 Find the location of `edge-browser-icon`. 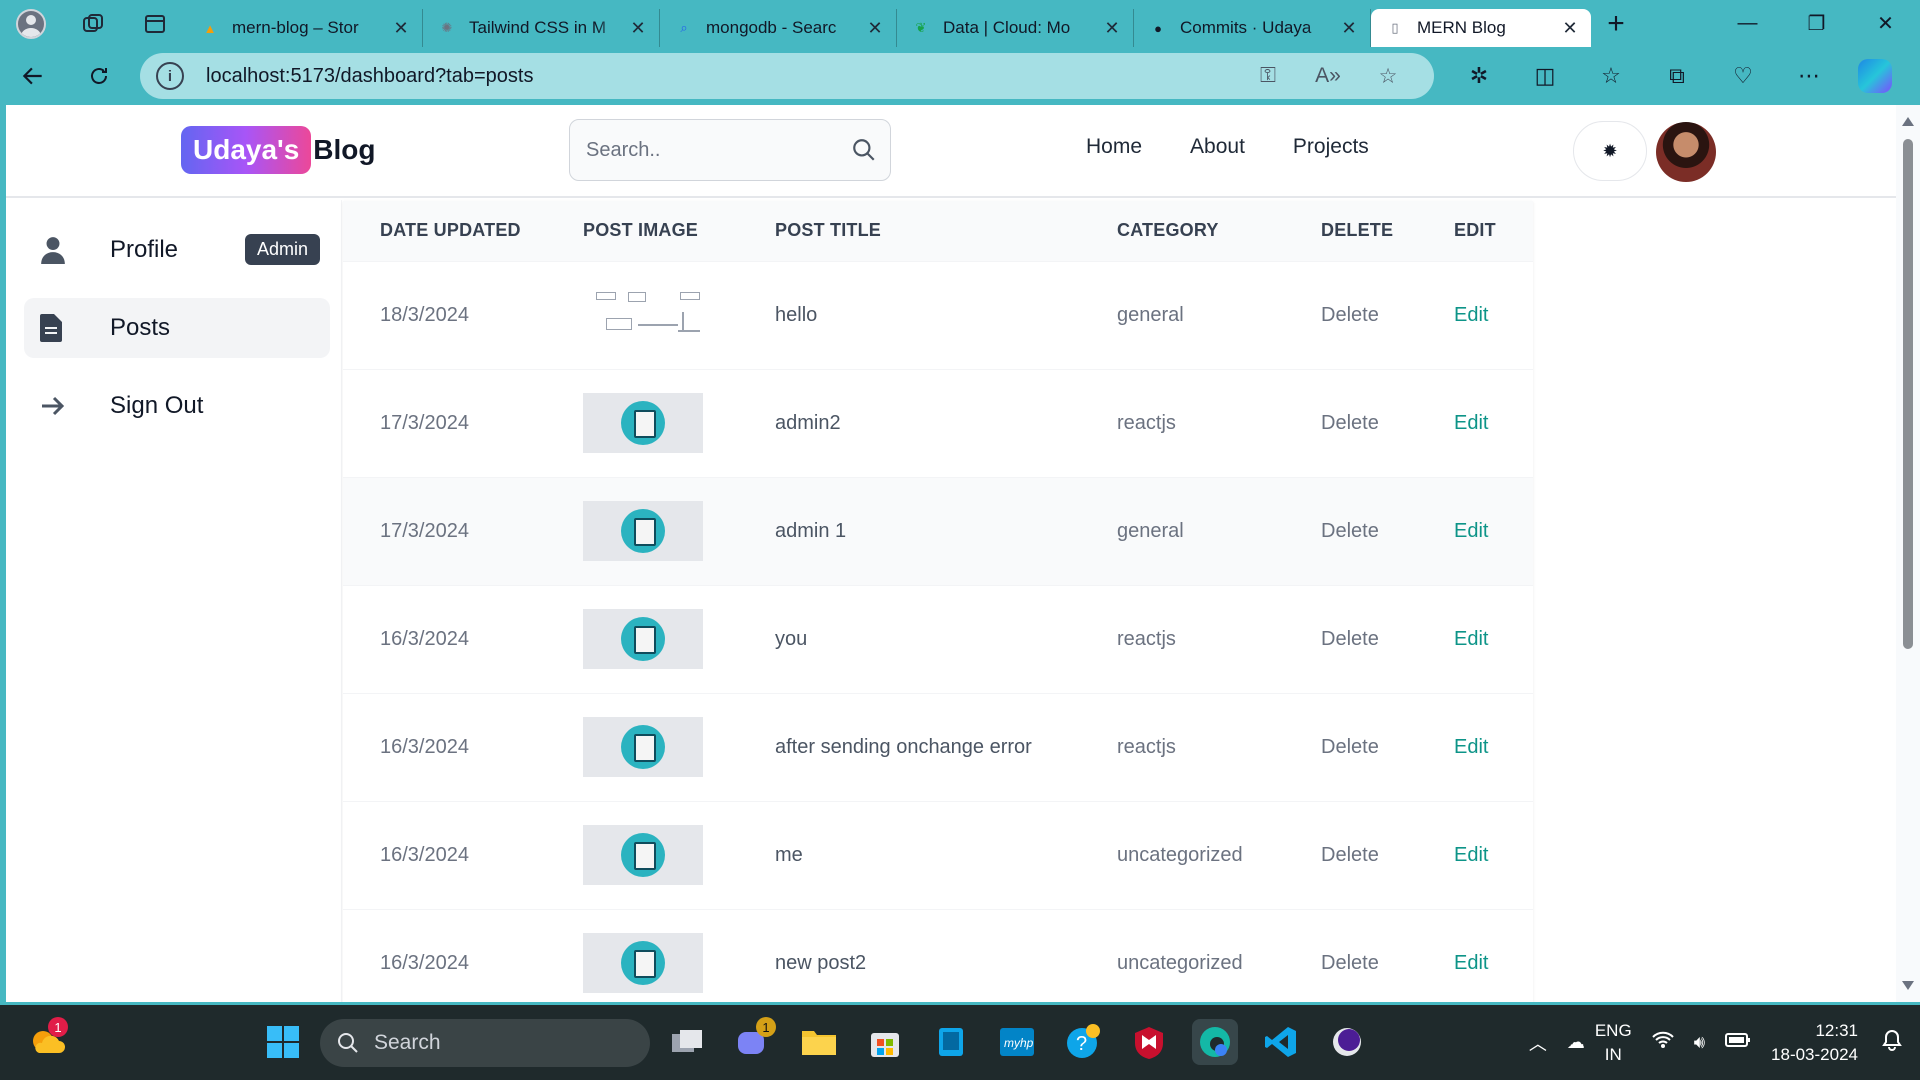

edge-browser-icon is located at coordinates (1215, 1042).